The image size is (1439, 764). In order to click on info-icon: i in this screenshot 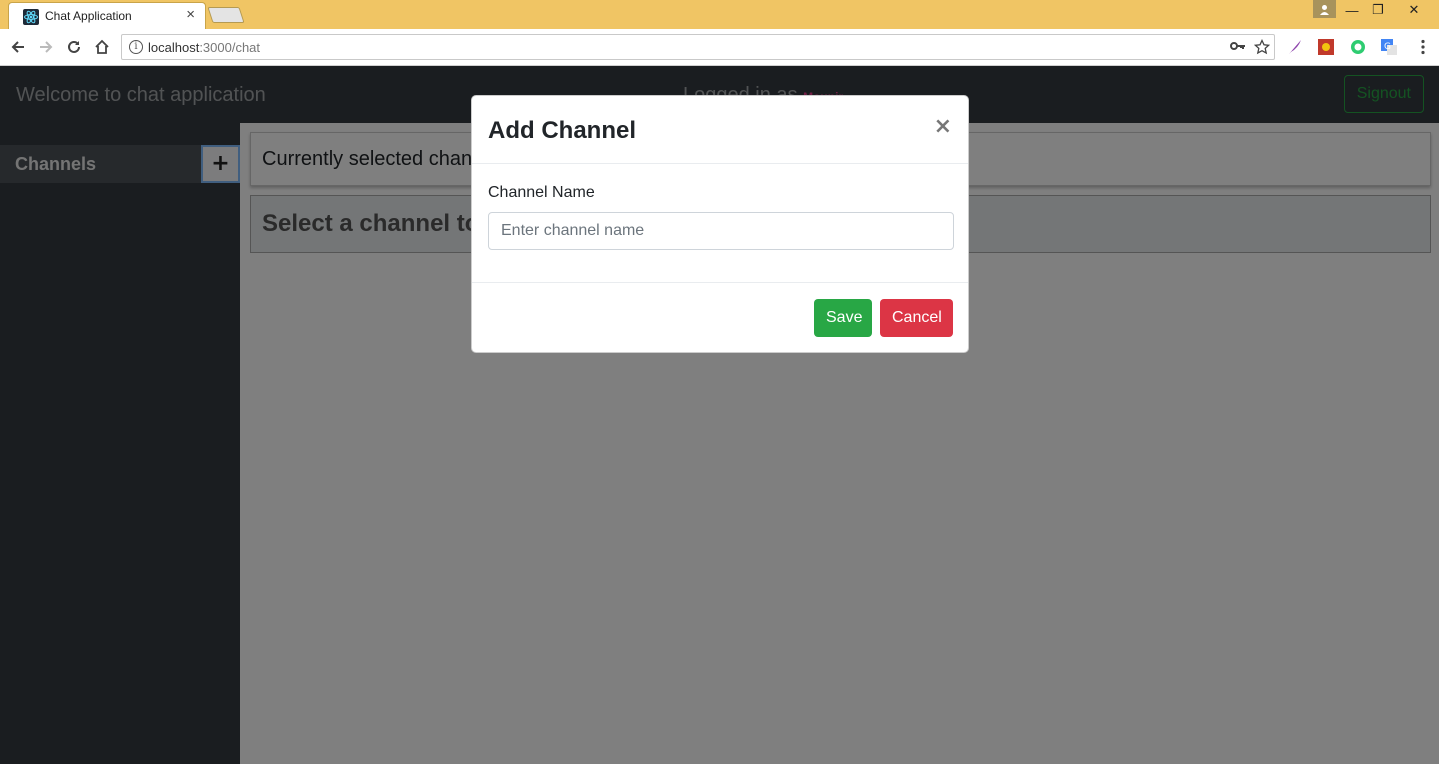, I will do `click(136, 47)`.